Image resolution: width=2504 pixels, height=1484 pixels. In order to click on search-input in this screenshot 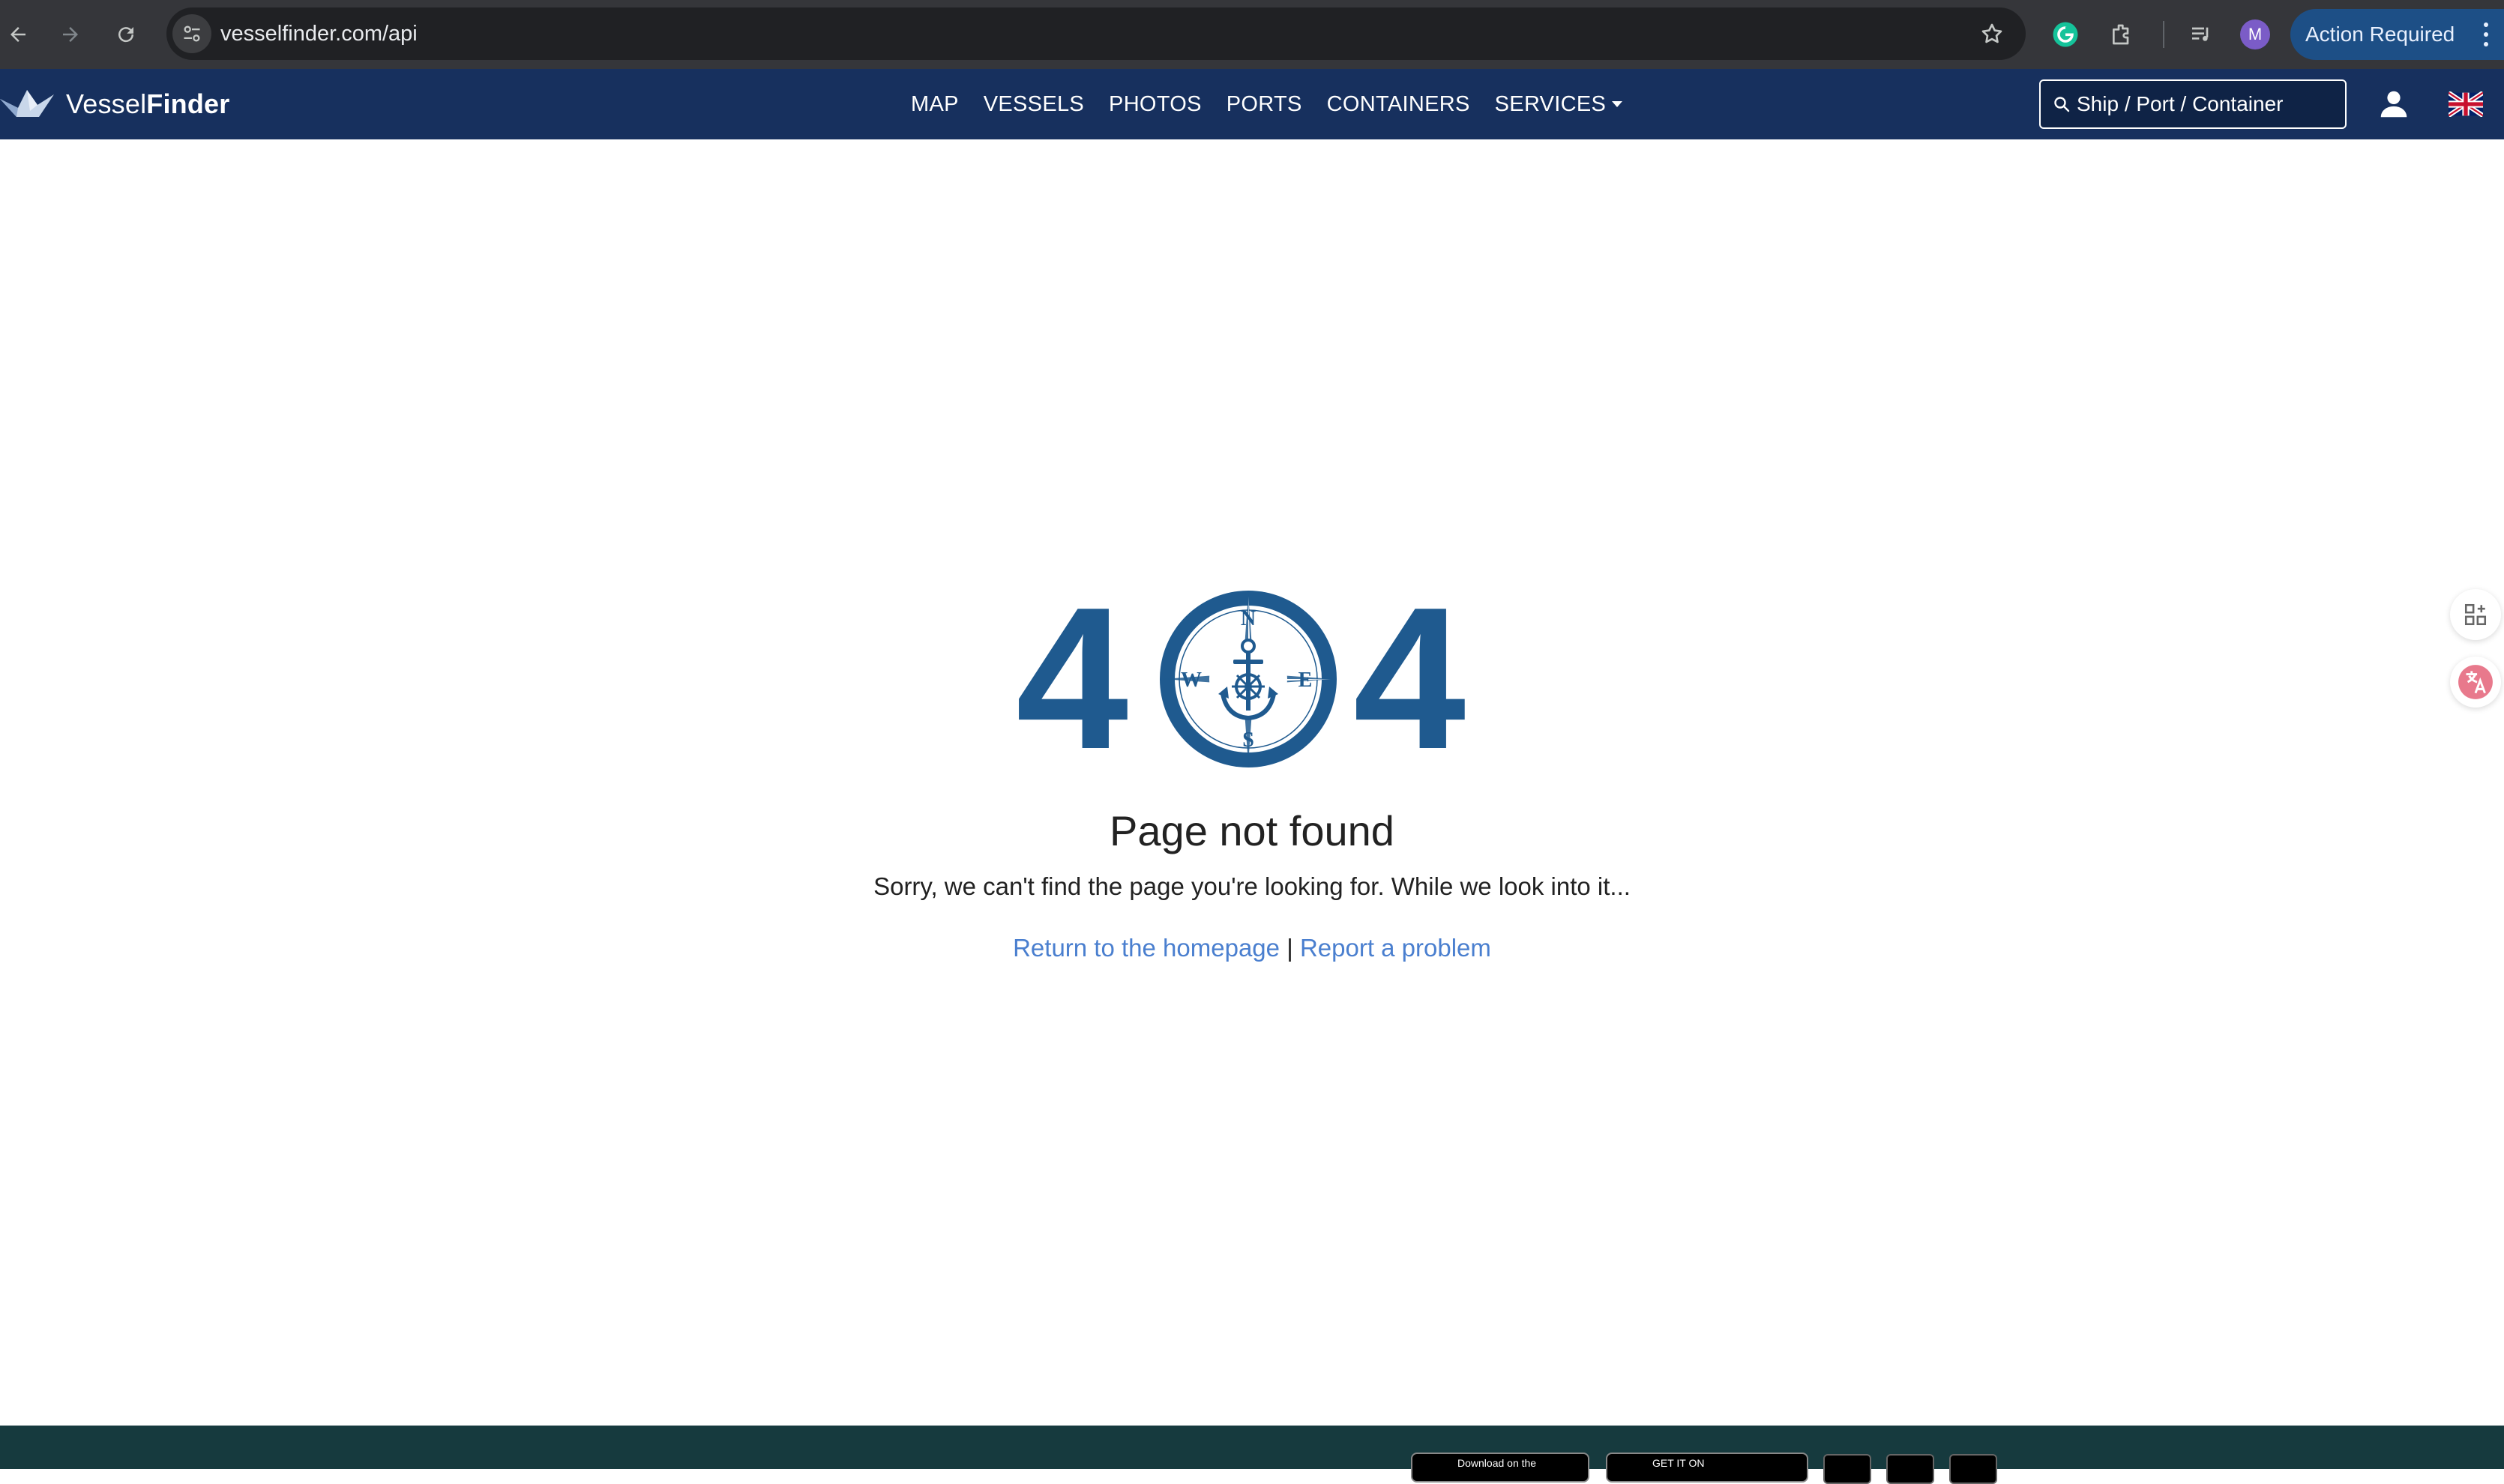, I will do `click(2205, 104)`.